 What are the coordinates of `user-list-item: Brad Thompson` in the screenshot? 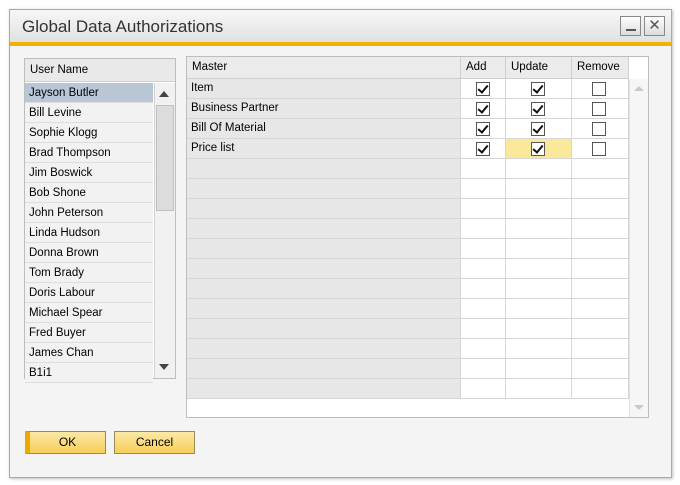 It's located at (89, 153).